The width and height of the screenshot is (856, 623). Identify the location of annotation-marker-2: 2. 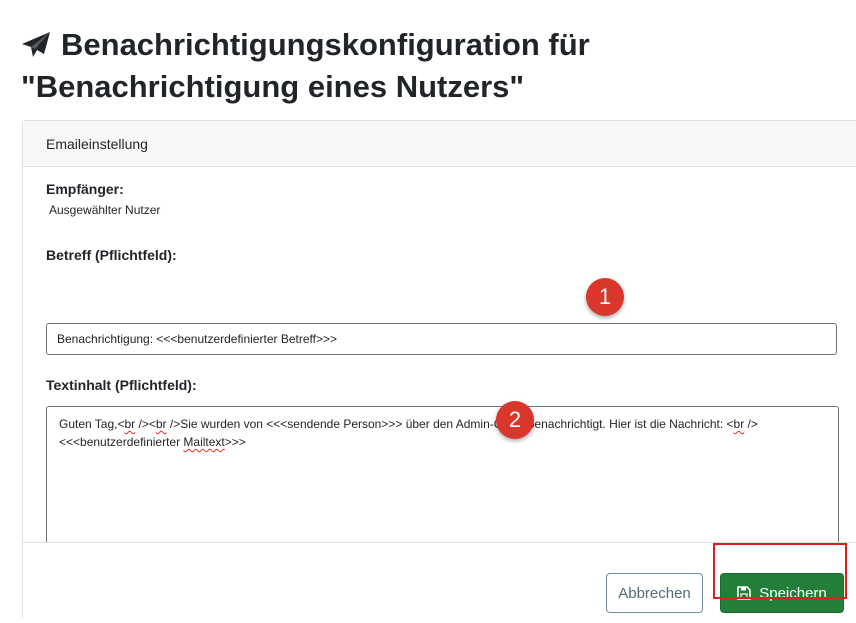
(515, 420).